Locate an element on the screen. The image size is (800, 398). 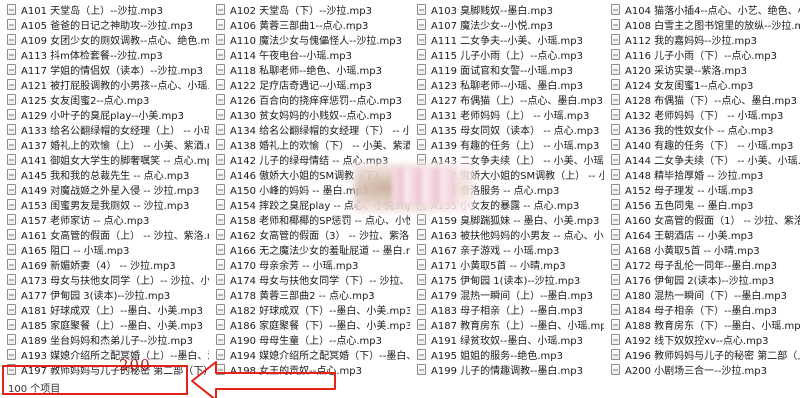
file-item: A161 女高管的假面（上） -- 沙拉、紫洛.mp3 is located at coordinates (104, 234).